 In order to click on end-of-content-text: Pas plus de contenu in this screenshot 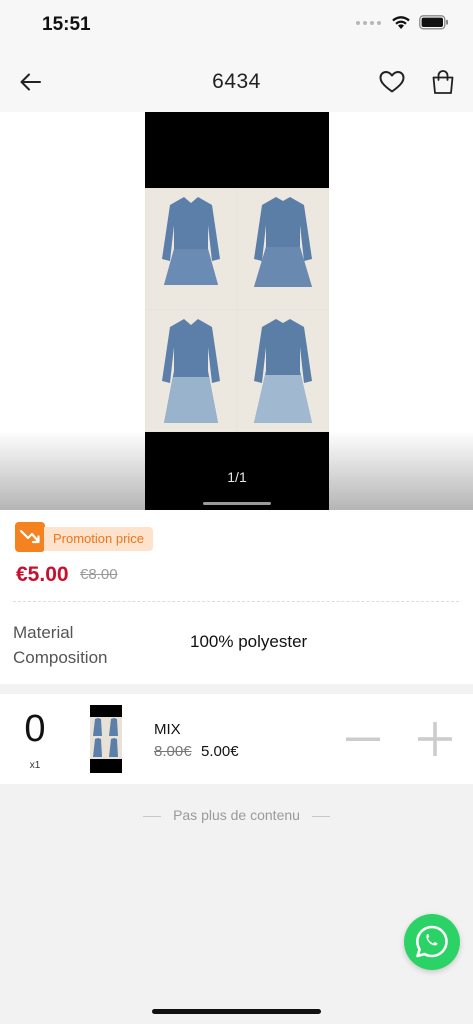, I will do `click(236, 815)`.